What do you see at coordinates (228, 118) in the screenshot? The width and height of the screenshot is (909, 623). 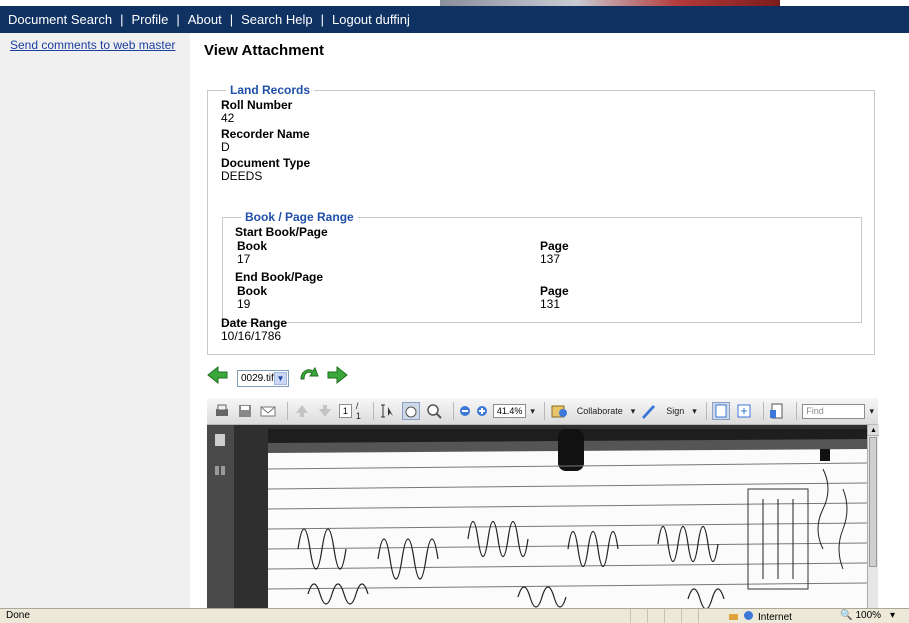 I see `roll-number-value: 42` at bounding box center [228, 118].